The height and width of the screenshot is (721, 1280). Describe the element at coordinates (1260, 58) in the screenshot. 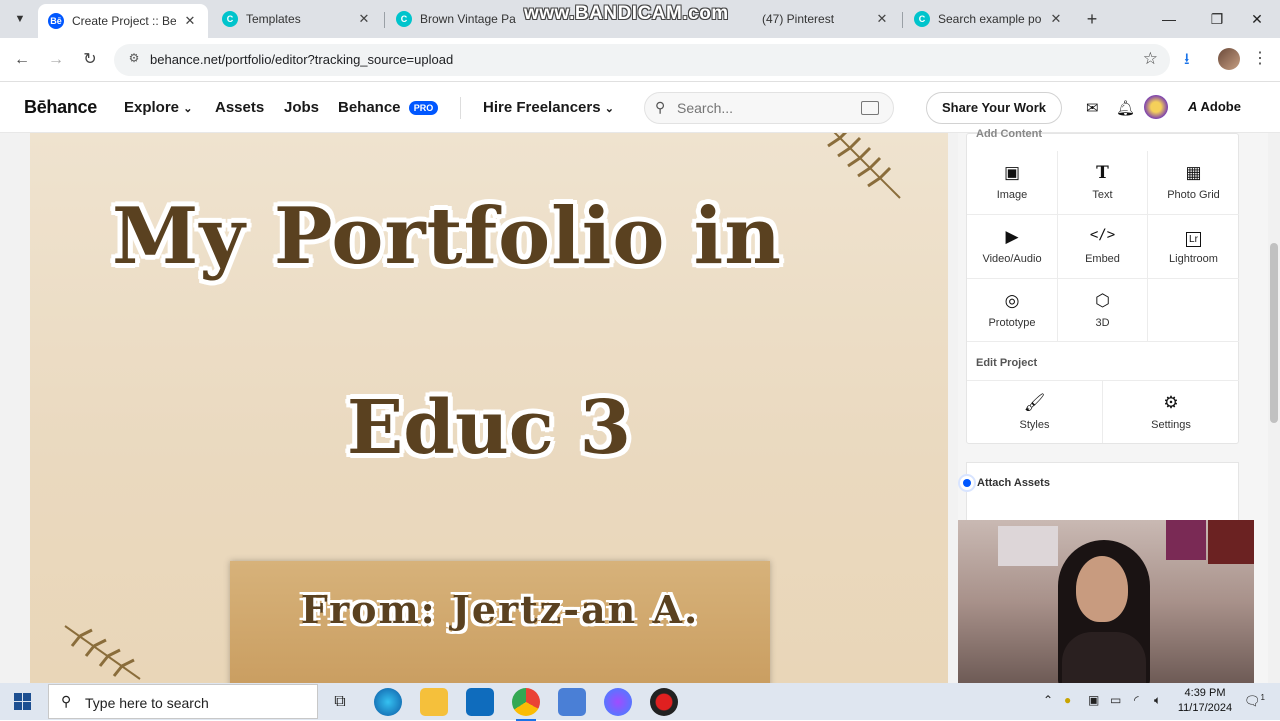

I see `kebab-menu-icon: ⋮` at that location.